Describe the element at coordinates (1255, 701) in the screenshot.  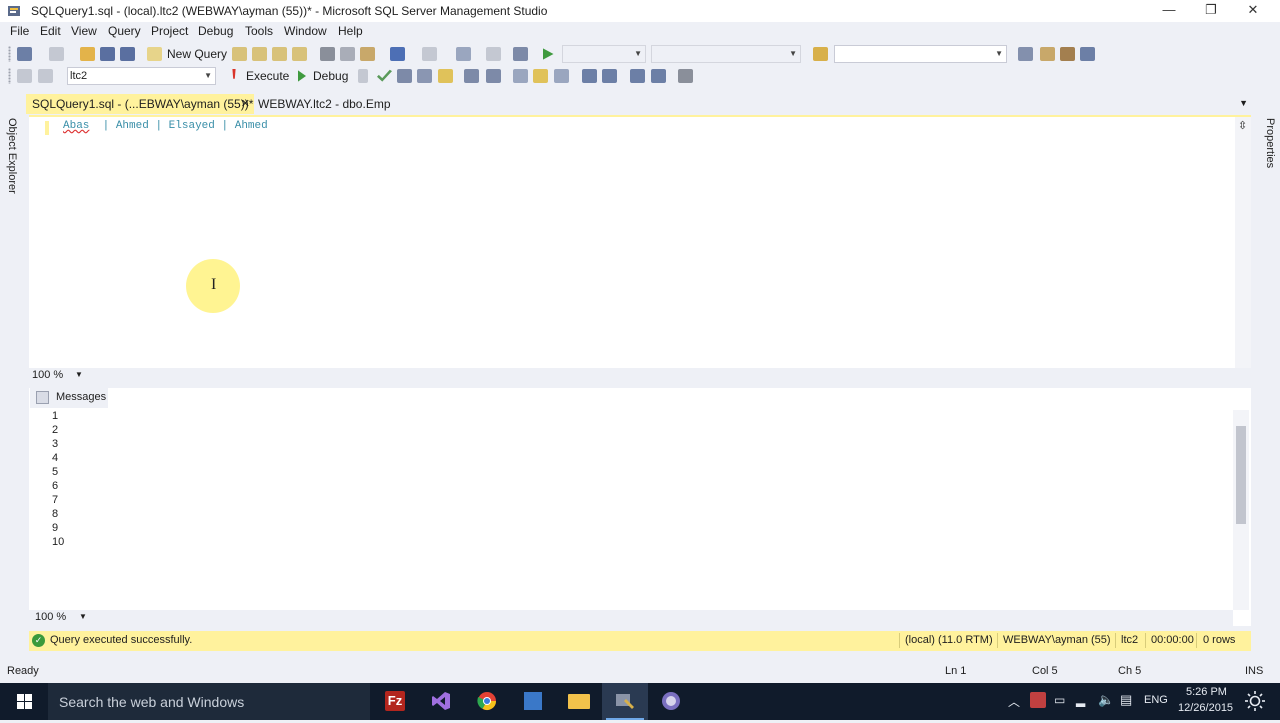
I see `brightness-icon` at that location.